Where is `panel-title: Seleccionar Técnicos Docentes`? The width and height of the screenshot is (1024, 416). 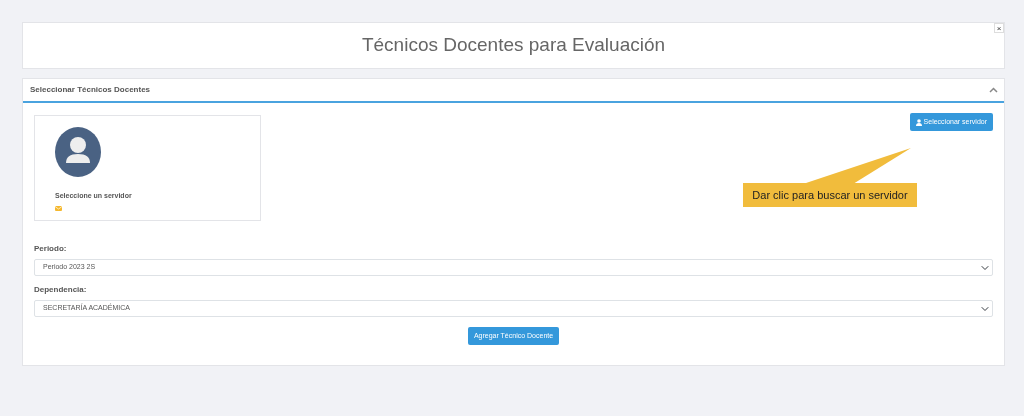 panel-title: Seleccionar Técnicos Docentes is located at coordinates (90, 90).